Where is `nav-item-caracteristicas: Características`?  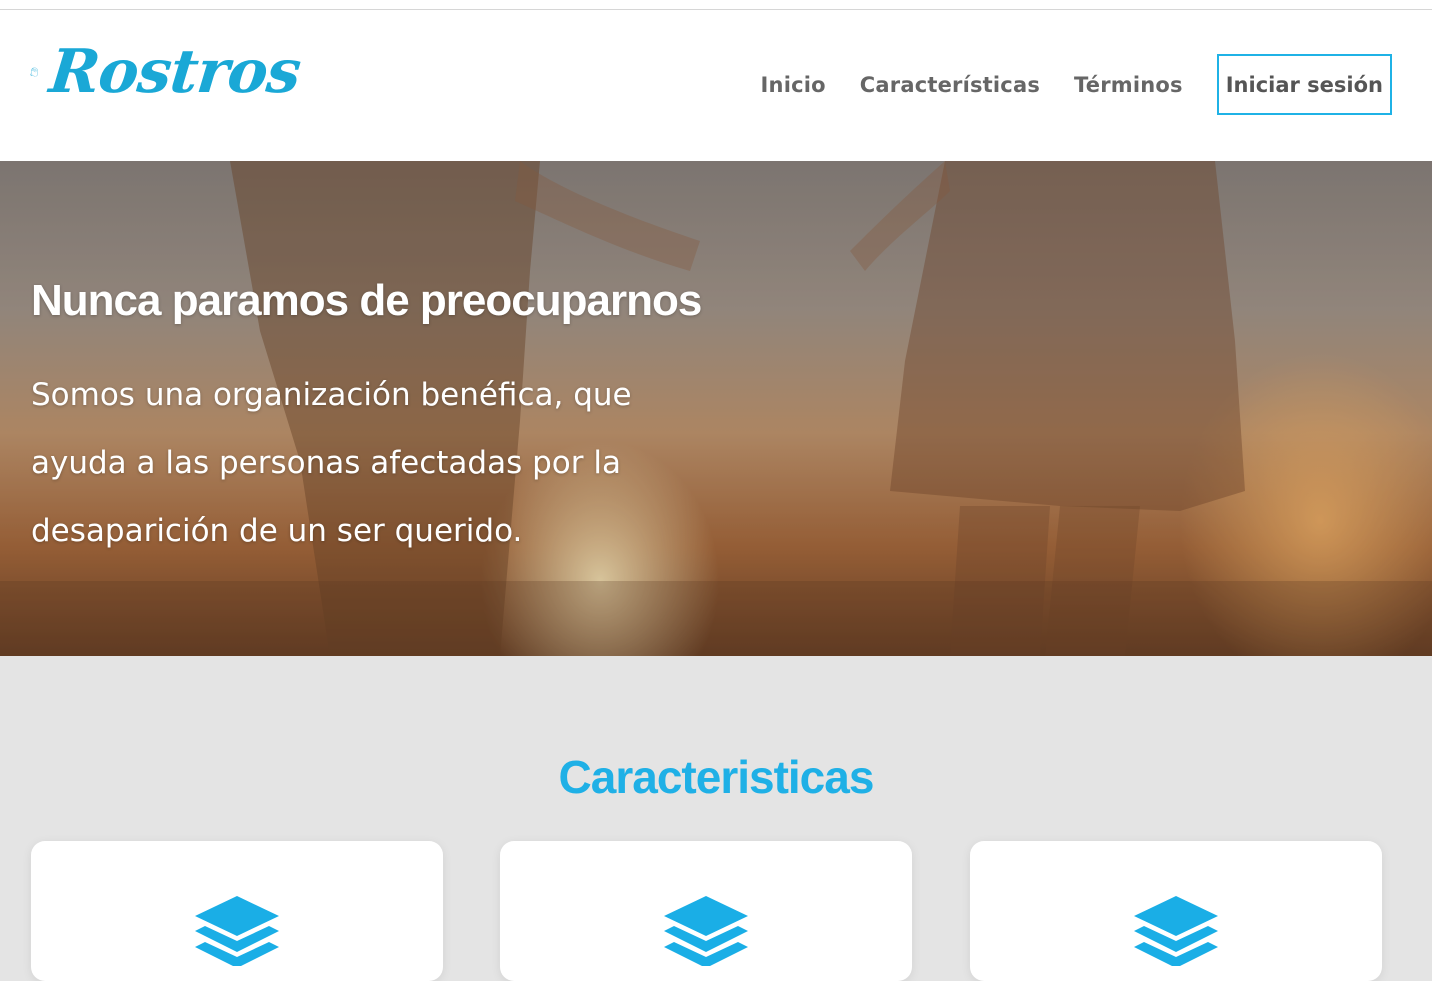
nav-item-caracteristicas: Características is located at coordinates (950, 85).